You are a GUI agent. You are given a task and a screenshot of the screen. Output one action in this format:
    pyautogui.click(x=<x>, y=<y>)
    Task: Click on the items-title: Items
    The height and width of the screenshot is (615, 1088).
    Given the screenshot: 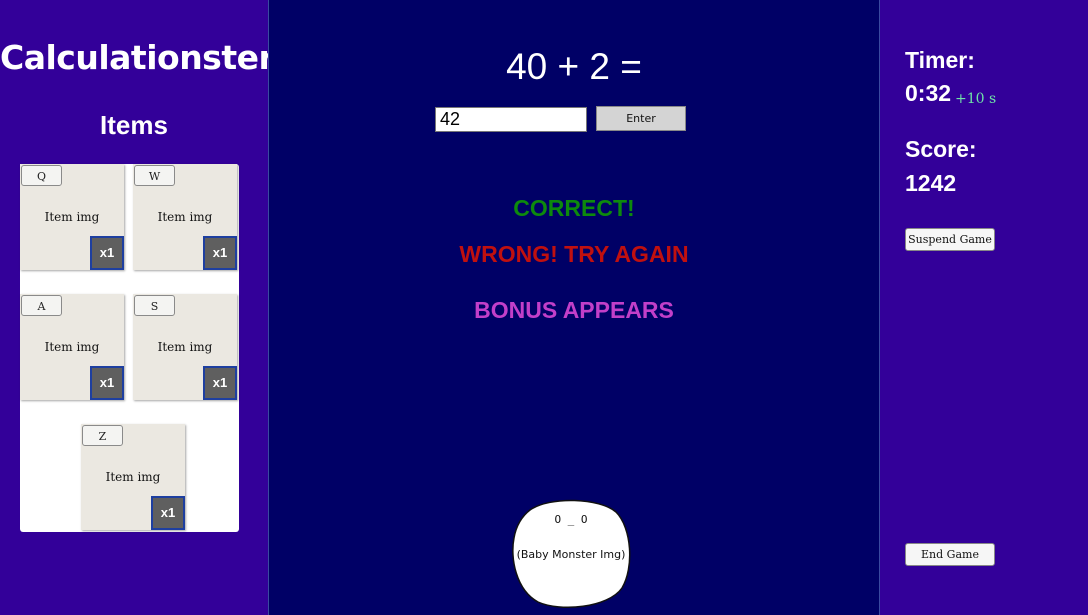 What is the action you would take?
    pyautogui.click(x=134, y=125)
    